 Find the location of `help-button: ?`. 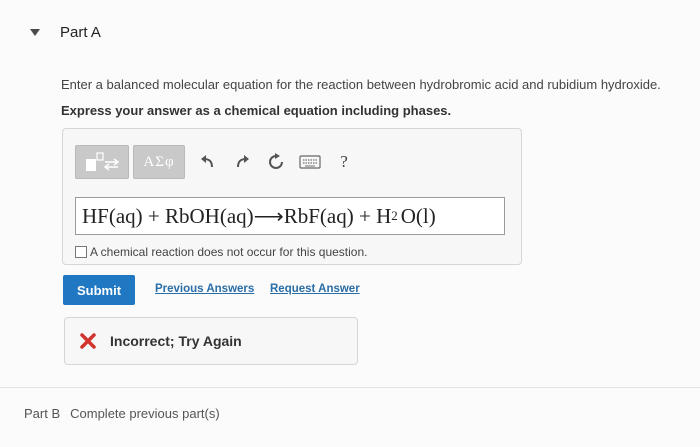

help-button: ? is located at coordinates (344, 162).